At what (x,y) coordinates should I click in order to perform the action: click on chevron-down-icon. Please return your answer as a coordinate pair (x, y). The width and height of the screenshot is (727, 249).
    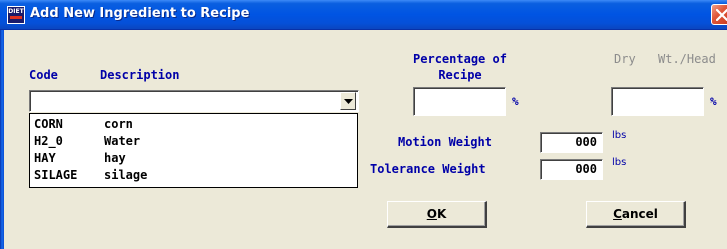
    Looking at the image, I should click on (348, 101).